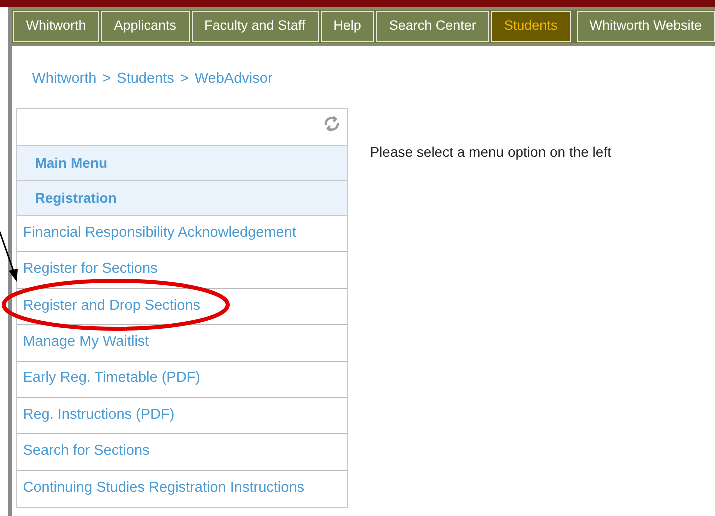 Image resolution: width=715 pixels, height=516 pixels. I want to click on nav-tab: Applicants, so click(145, 26).